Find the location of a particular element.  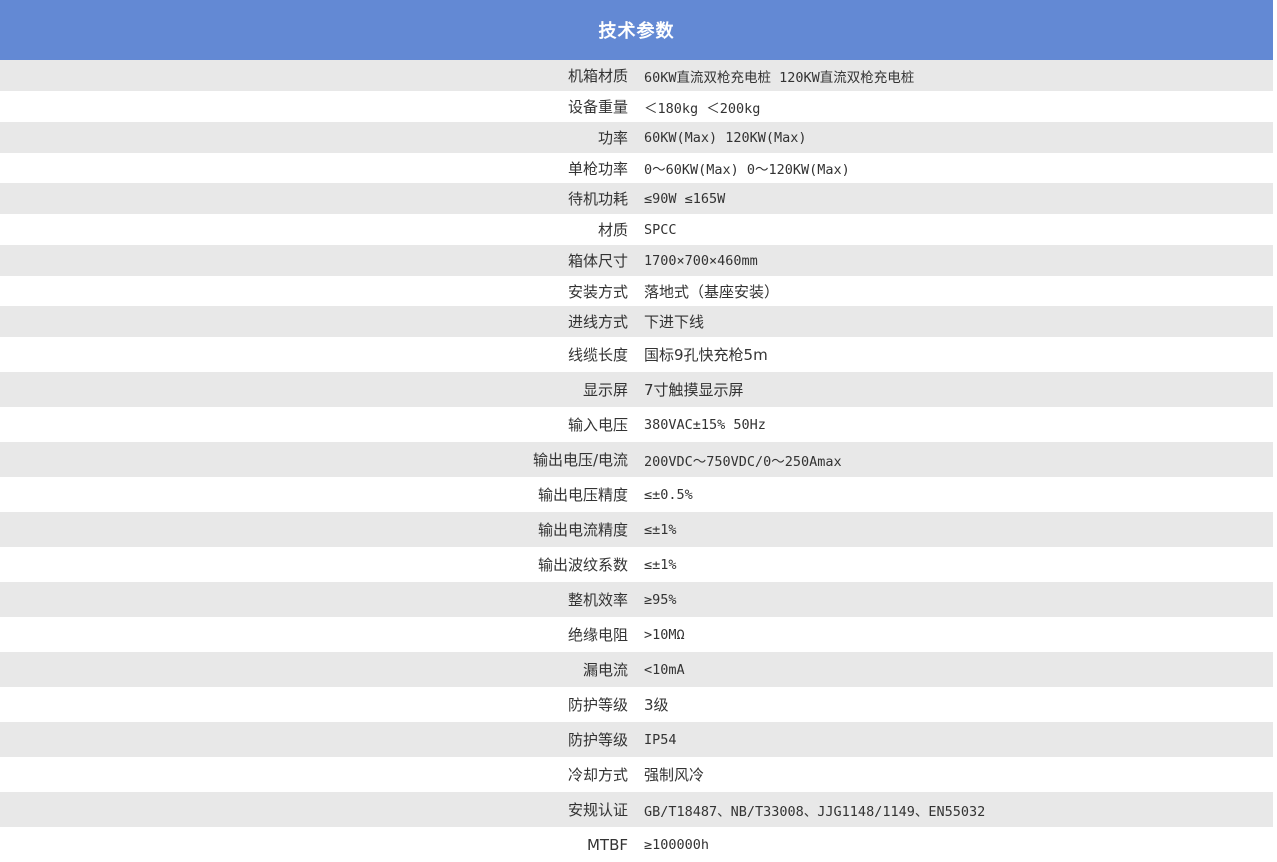

row-label: 输出波纹系数 is located at coordinates (582, 565).